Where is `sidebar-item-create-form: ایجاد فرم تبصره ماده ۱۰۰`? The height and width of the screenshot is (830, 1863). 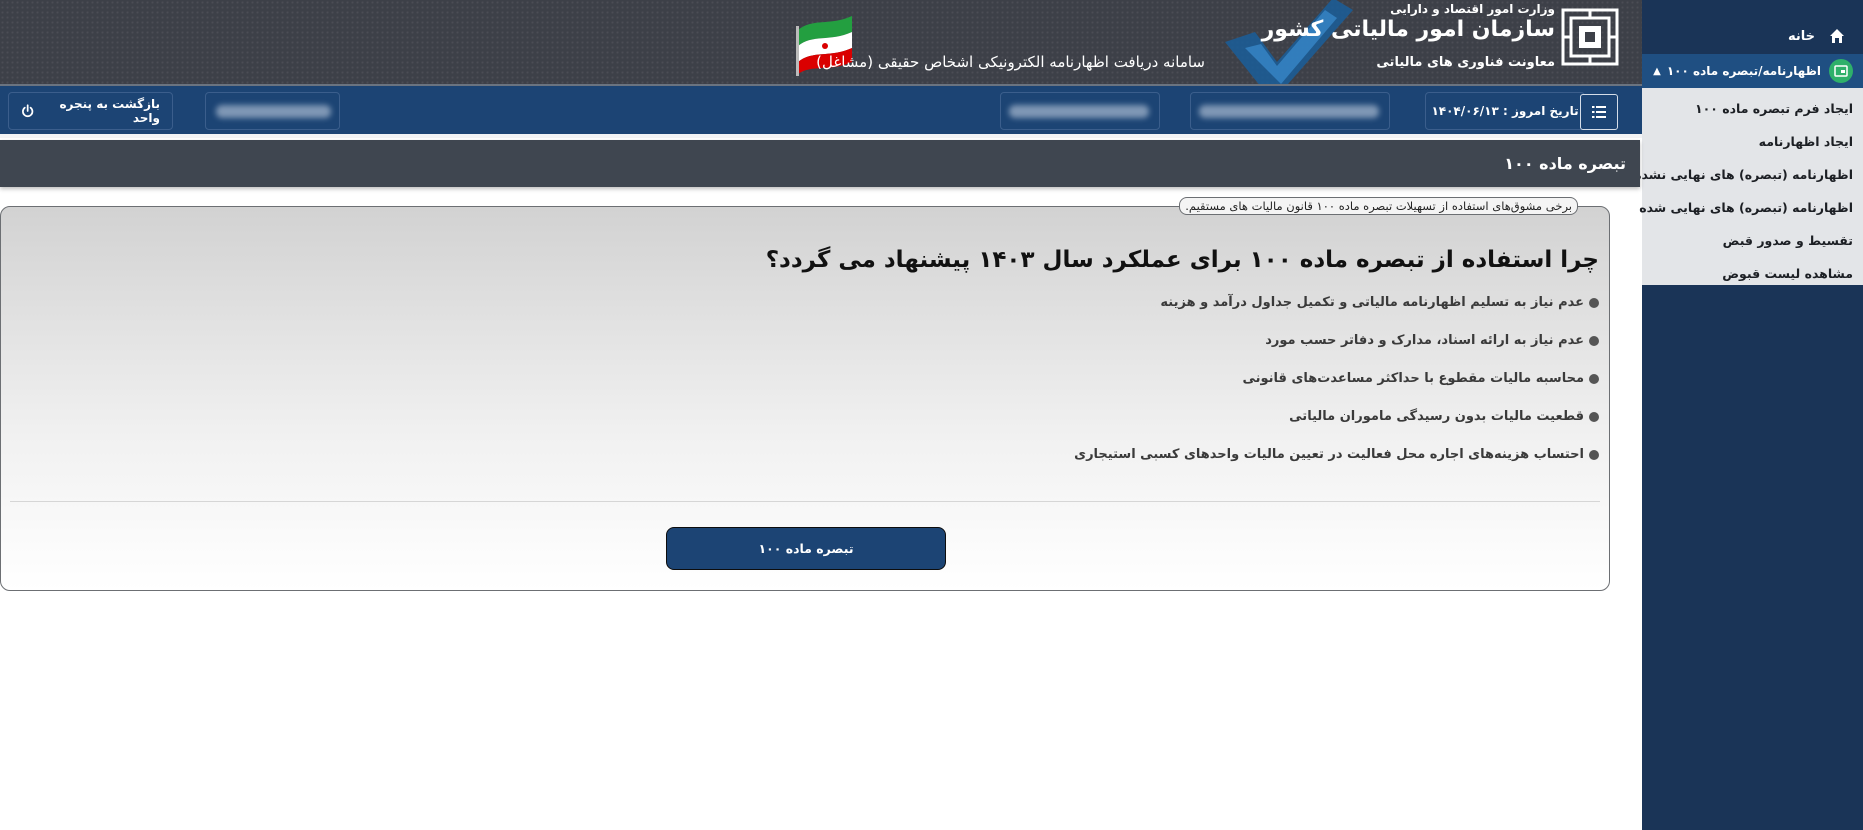 sidebar-item-create-form: ایجاد فرم تبصره ماده ۱۰۰ is located at coordinates (1752, 108).